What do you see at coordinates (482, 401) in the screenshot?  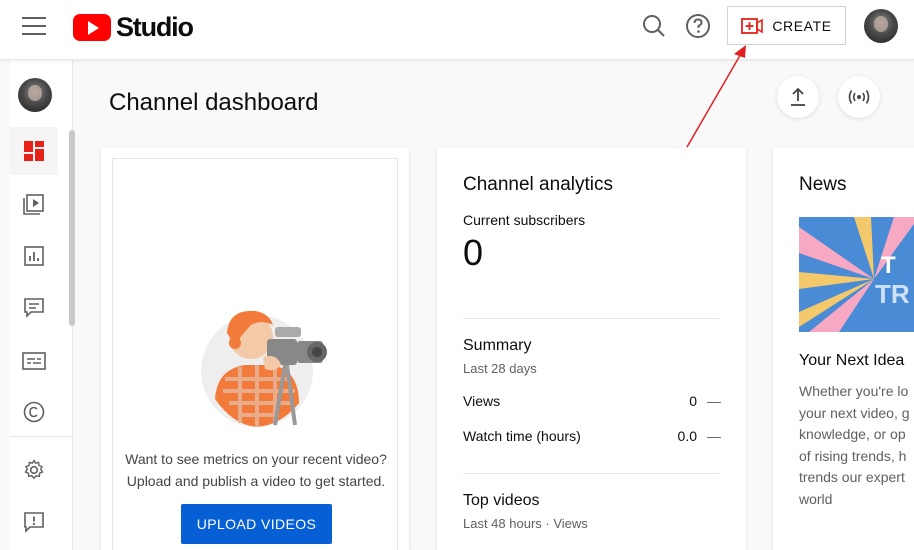 I see `views-label: Views` at bounding box center [482, 401].